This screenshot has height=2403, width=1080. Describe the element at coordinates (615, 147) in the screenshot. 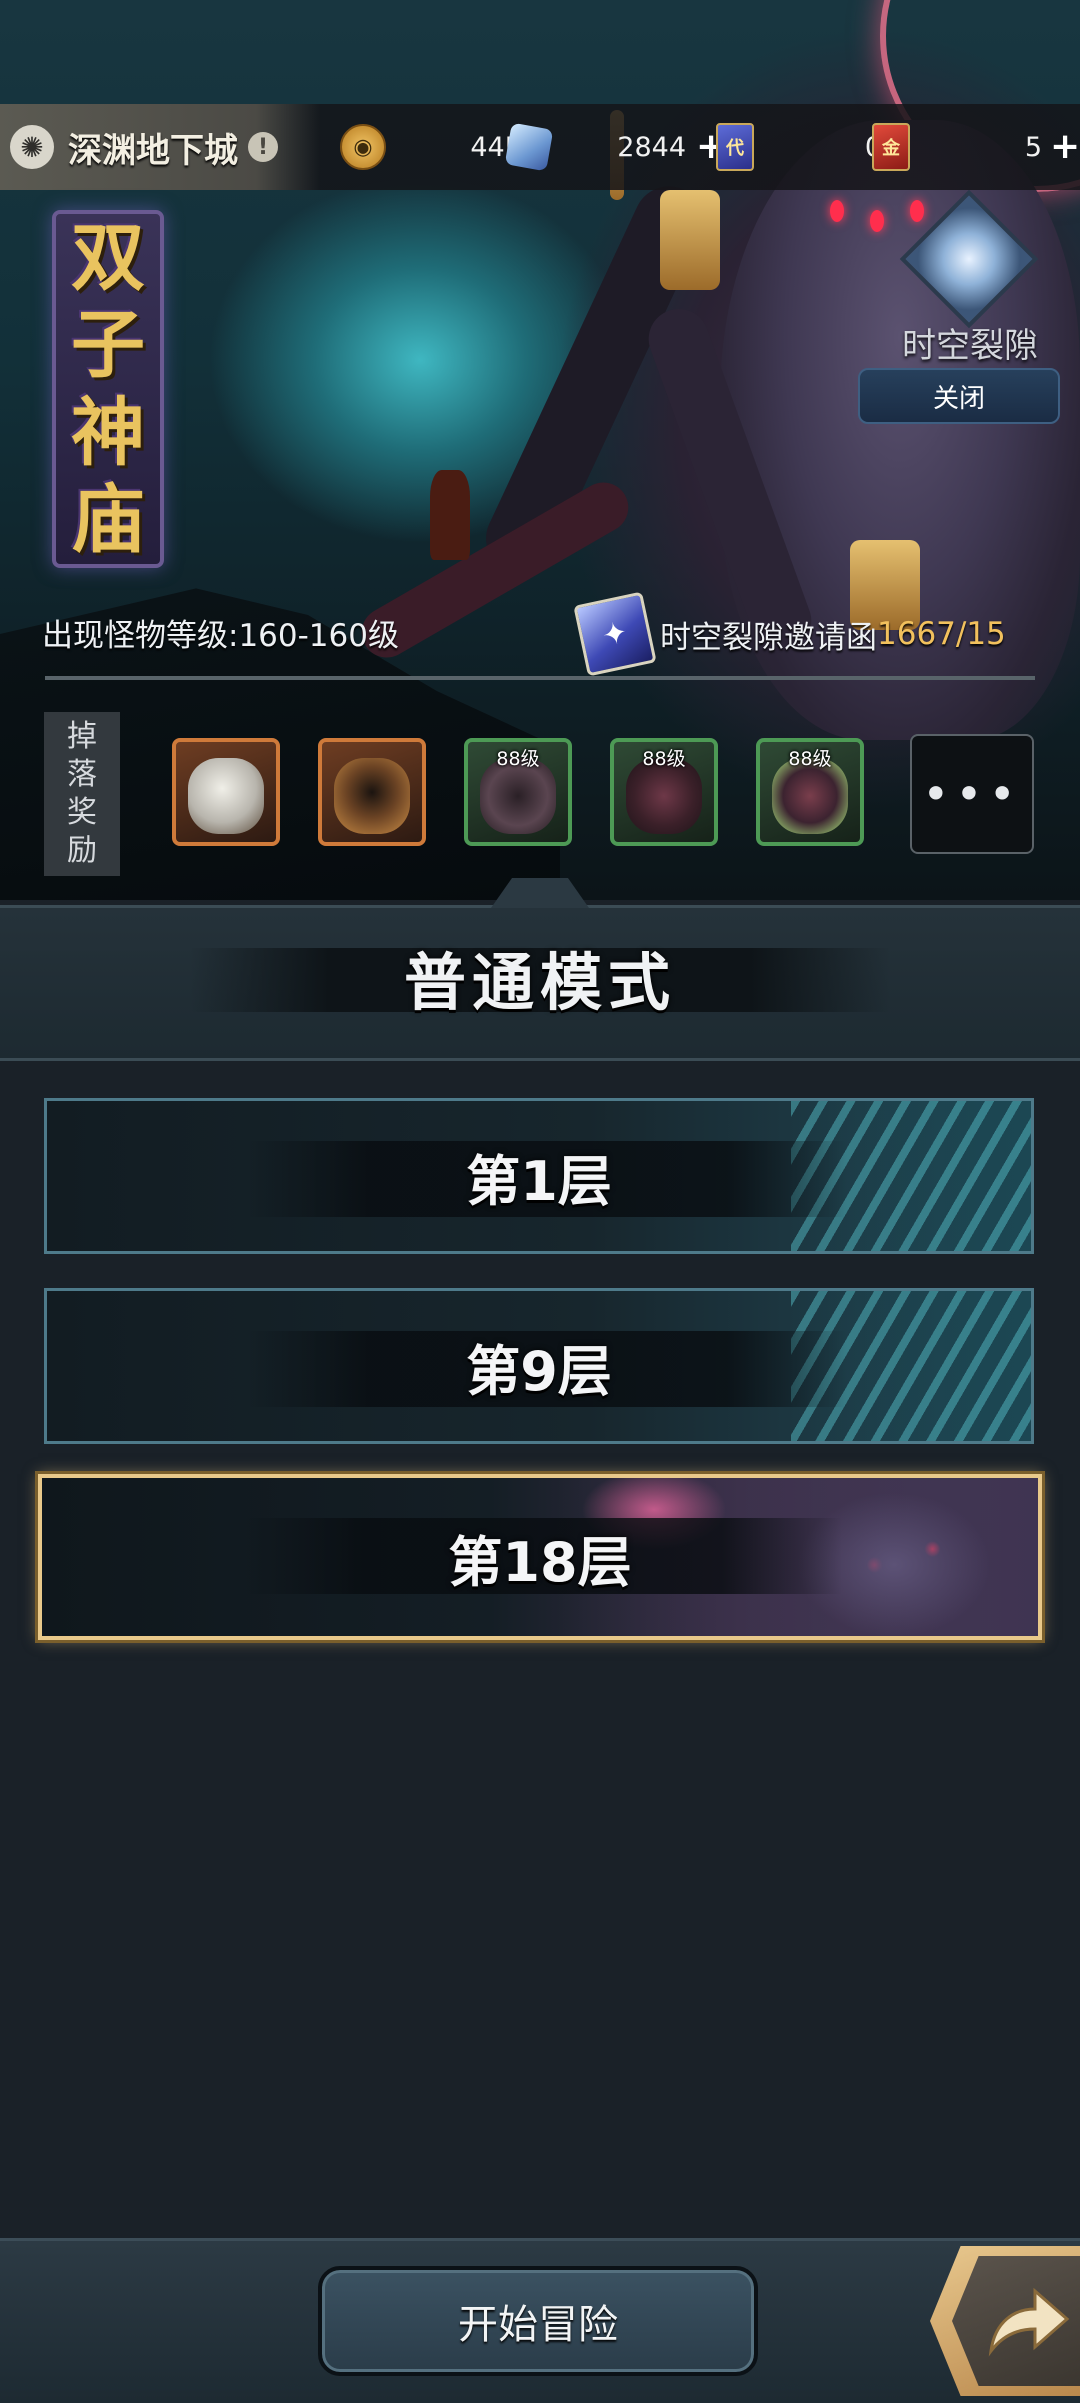

I see `resource-gem: 2844 +` at that location.